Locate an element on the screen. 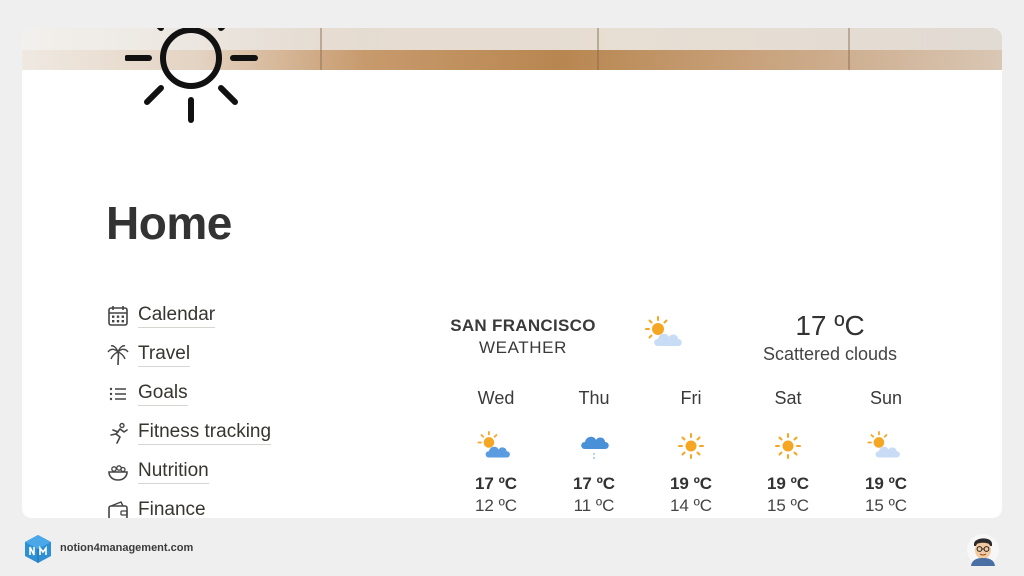 This screenshot has width=1024, height=576. forecast-day: Sat 19 ºC 15 ºC is located at coordinates (788, 452).